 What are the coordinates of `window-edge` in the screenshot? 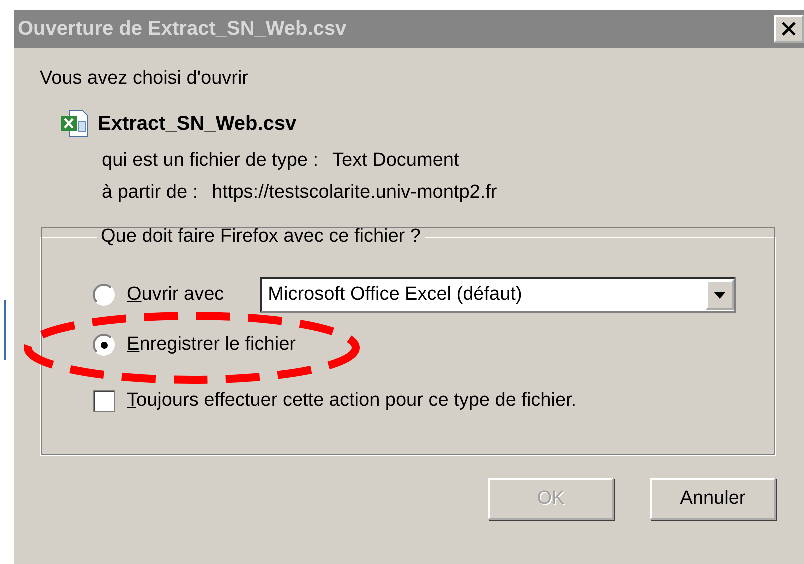 It's located at (5, 330).